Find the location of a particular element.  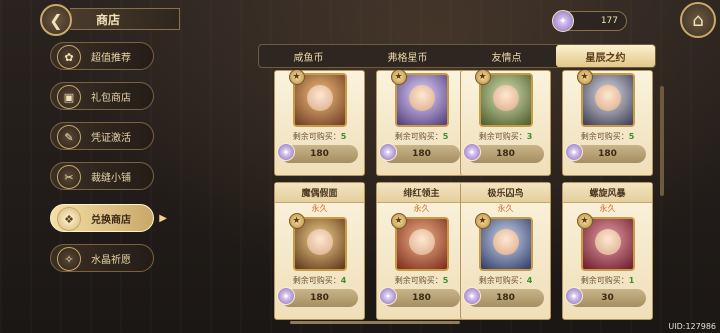

shop-item-card: 螺旋风暴 永久 ★ 剩余可购买：1 ✦ 30 is located at coordinates (607, 251).